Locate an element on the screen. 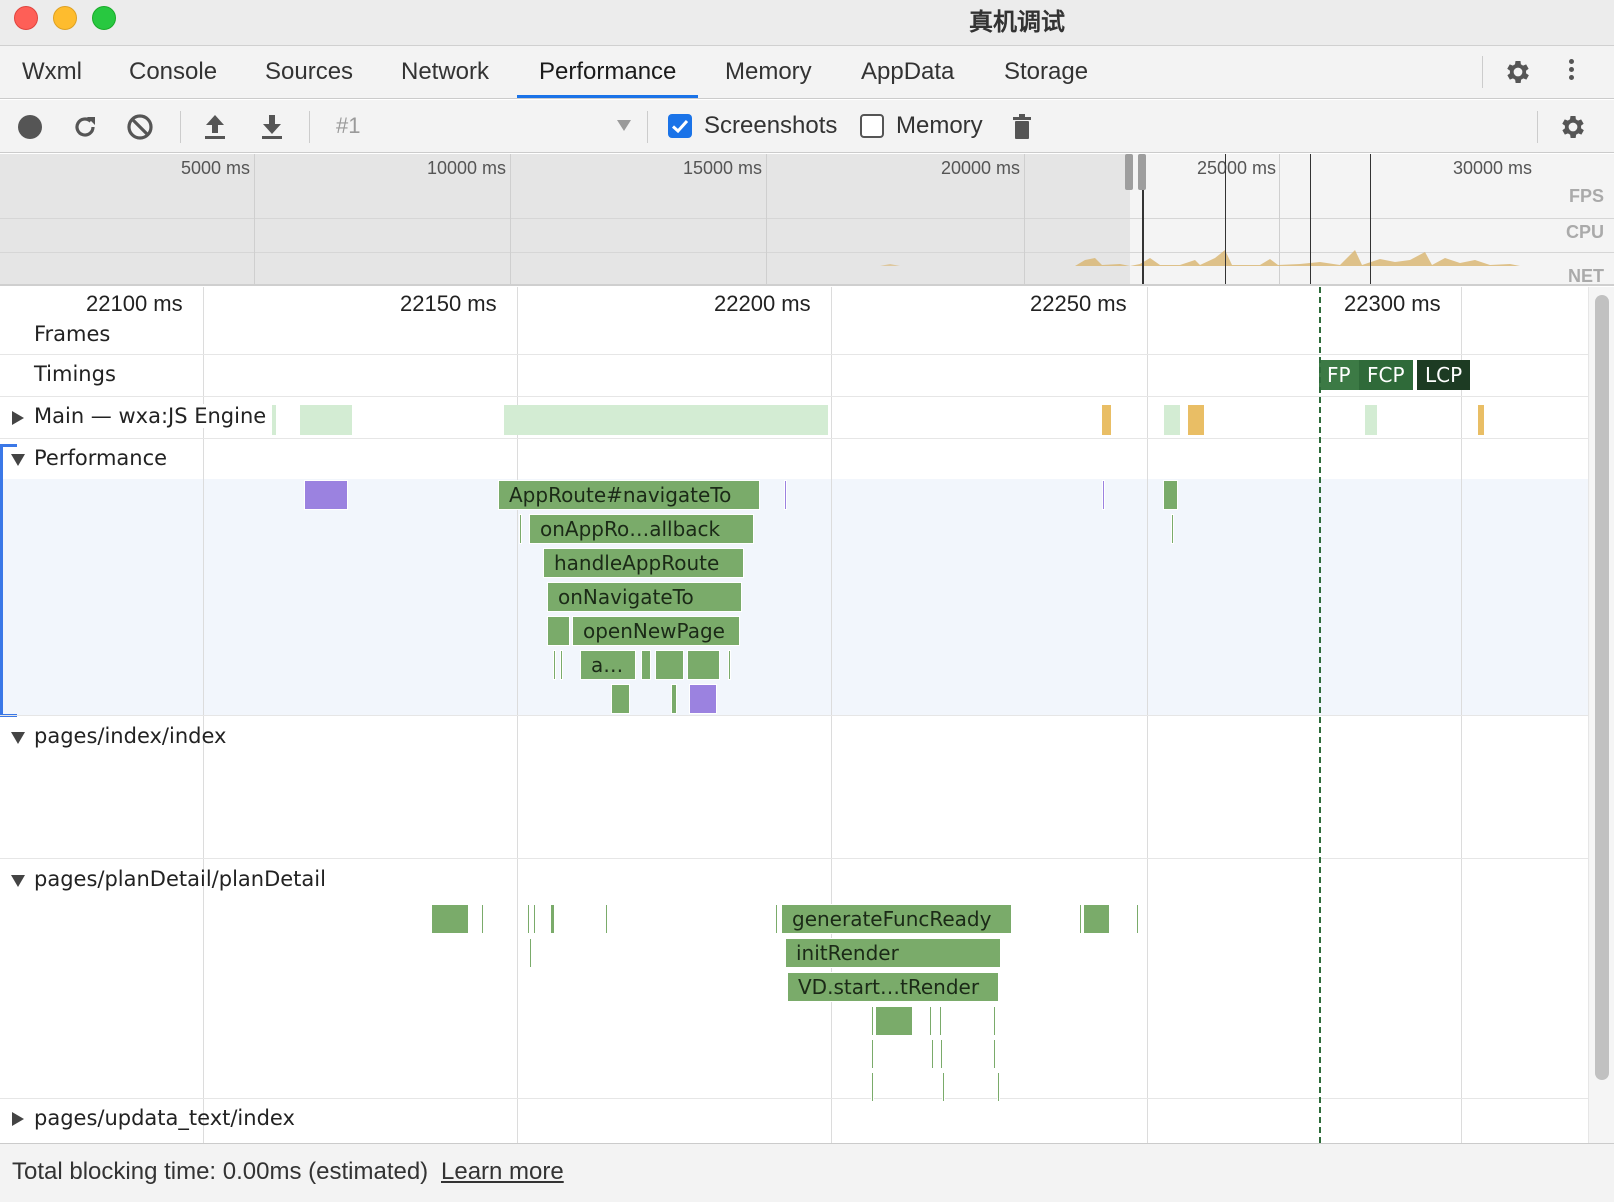 Image resolution: width=1614 pixels, height=1202 pixels. trash-icon is located at coordinates (1022, 127).